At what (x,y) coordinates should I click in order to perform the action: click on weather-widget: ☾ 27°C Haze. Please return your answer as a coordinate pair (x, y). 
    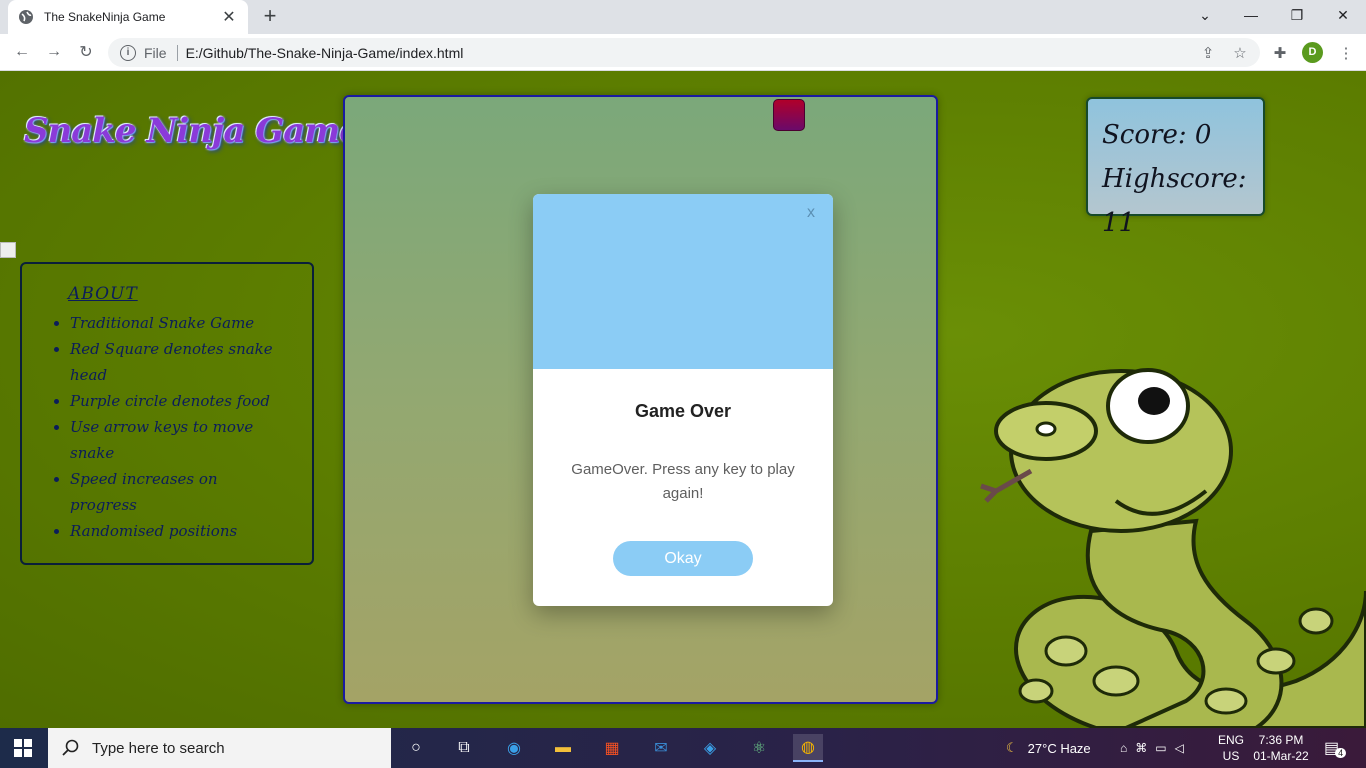
    Looking at the image, I should click on (1048, 748).